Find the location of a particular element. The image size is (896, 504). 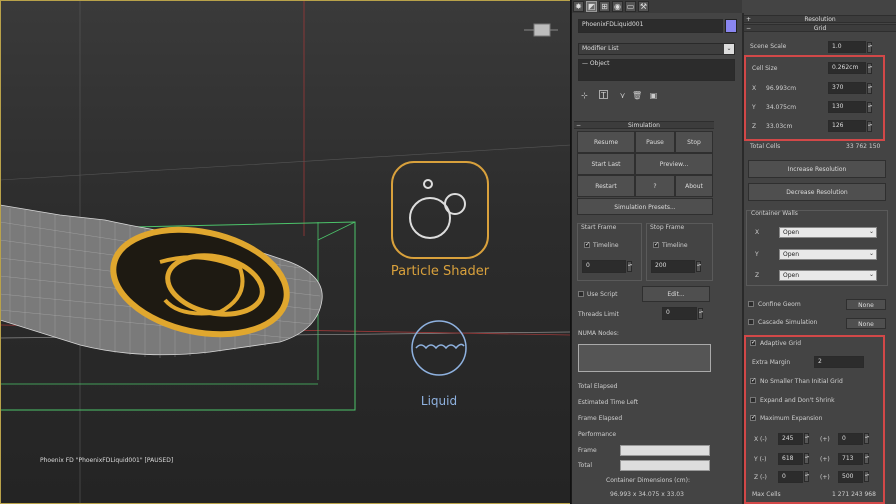

total-progress-bar is located at coordinates (665, 465).